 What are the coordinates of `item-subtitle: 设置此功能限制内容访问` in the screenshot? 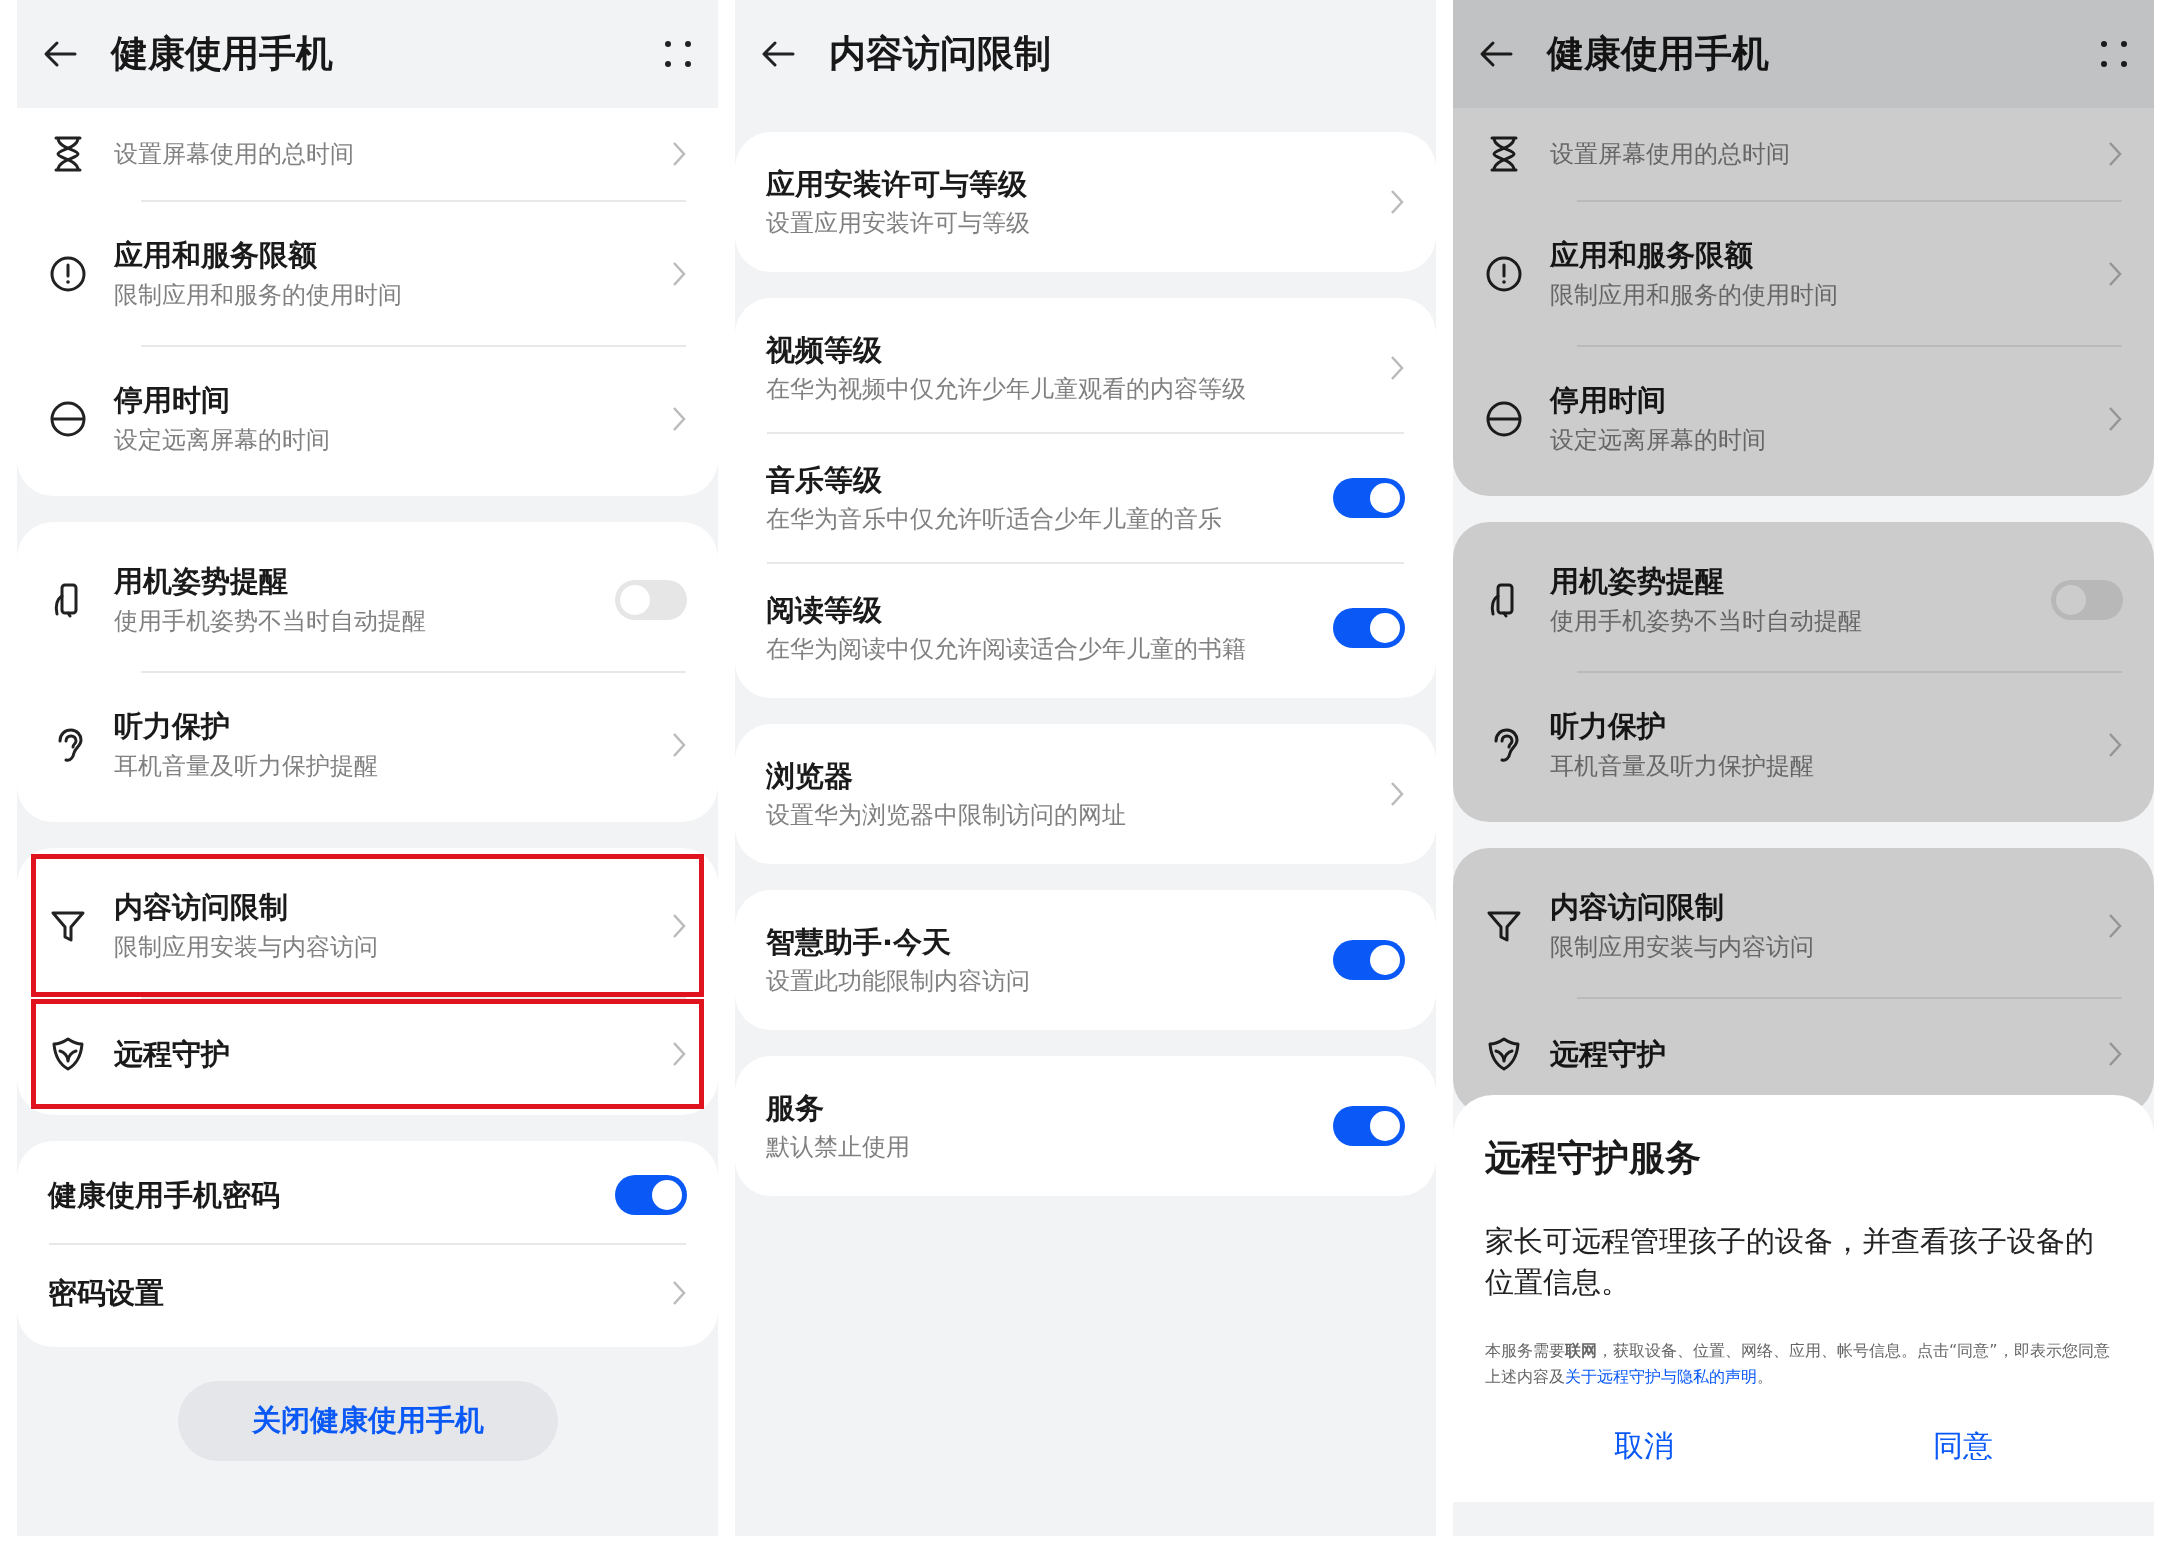 It's located at (898, 981).